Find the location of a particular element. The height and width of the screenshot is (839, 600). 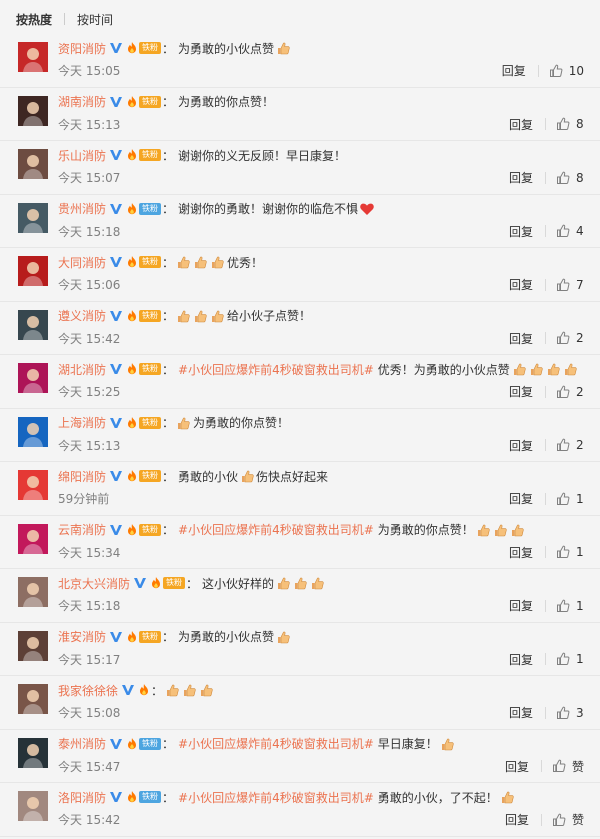

username-link: 大同消防 is located at coordinates (82, 262).